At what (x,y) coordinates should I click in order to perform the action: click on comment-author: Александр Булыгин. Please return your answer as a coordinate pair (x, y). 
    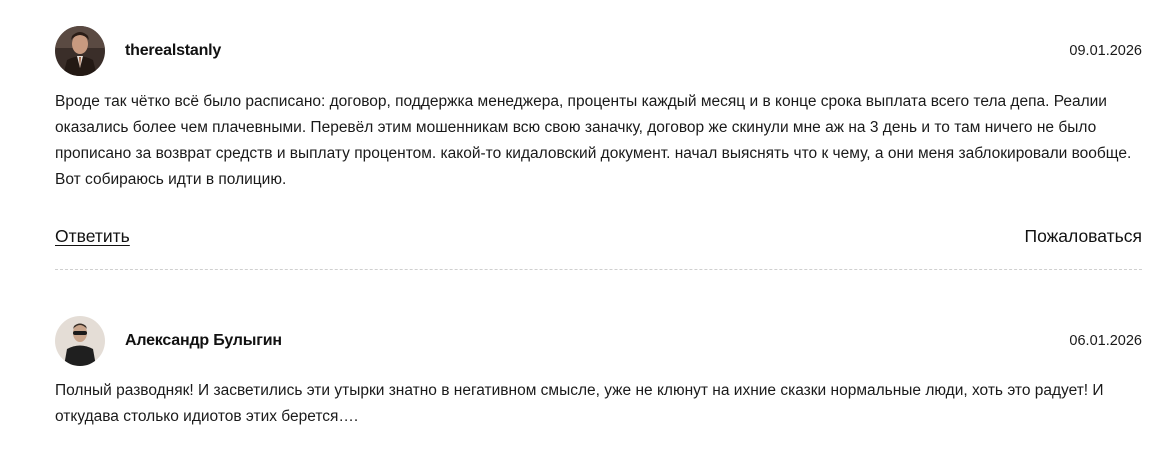
    Looking at the image, I should click on (203, 340).